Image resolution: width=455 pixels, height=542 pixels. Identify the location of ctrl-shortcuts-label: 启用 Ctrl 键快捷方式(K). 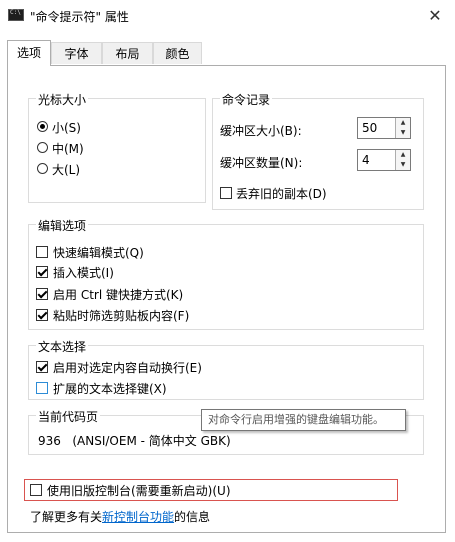
(118, 294).